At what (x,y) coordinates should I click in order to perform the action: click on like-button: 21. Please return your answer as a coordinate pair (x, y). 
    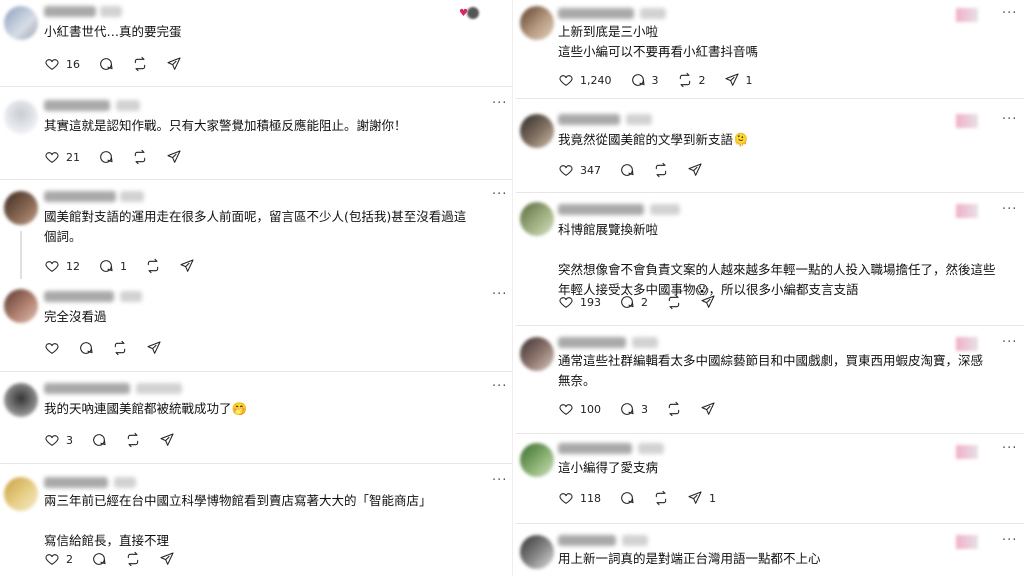
    Looking at the image, I should click on (62, 157).